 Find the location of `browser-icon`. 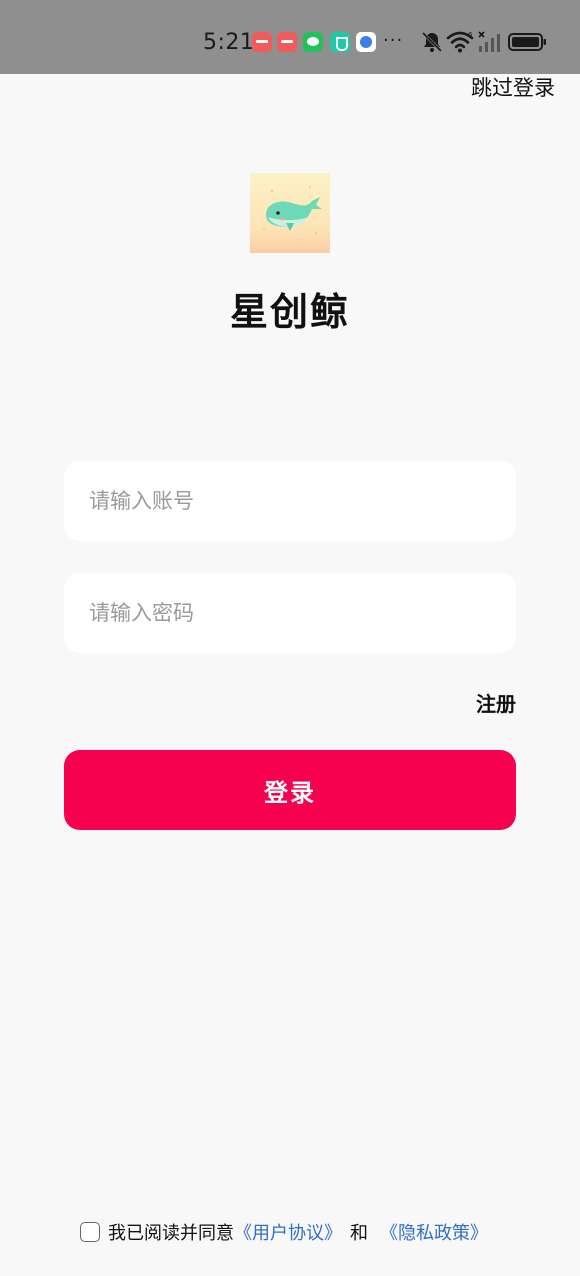

browser-icon is located at coordinates (366, 42).